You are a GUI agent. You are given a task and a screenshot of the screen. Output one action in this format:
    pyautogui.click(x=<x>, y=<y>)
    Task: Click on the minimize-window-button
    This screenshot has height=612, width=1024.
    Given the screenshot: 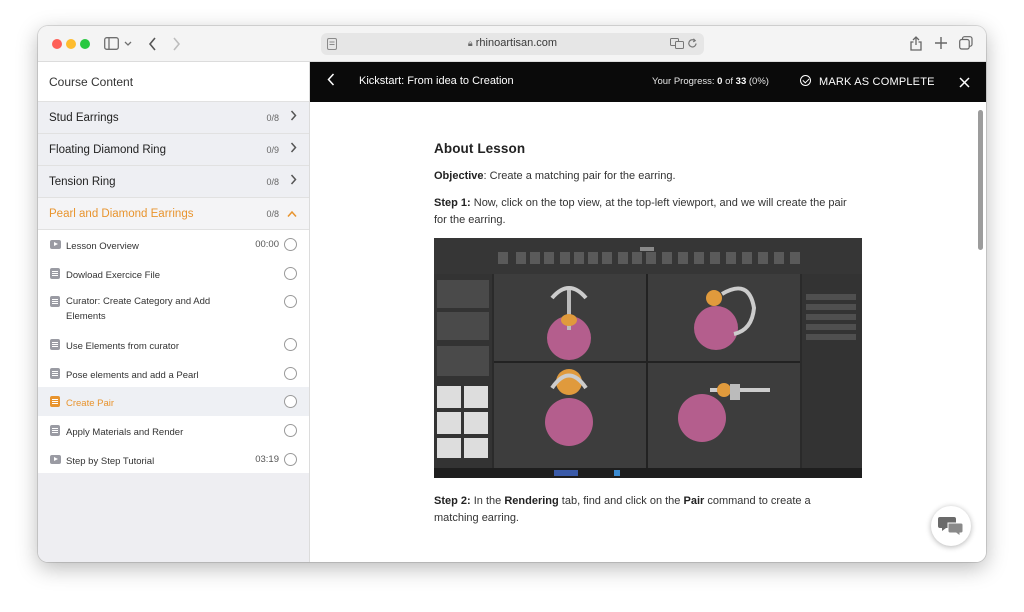 What is the action you would take?
    pyautogui.click(x=71, y=44)
    